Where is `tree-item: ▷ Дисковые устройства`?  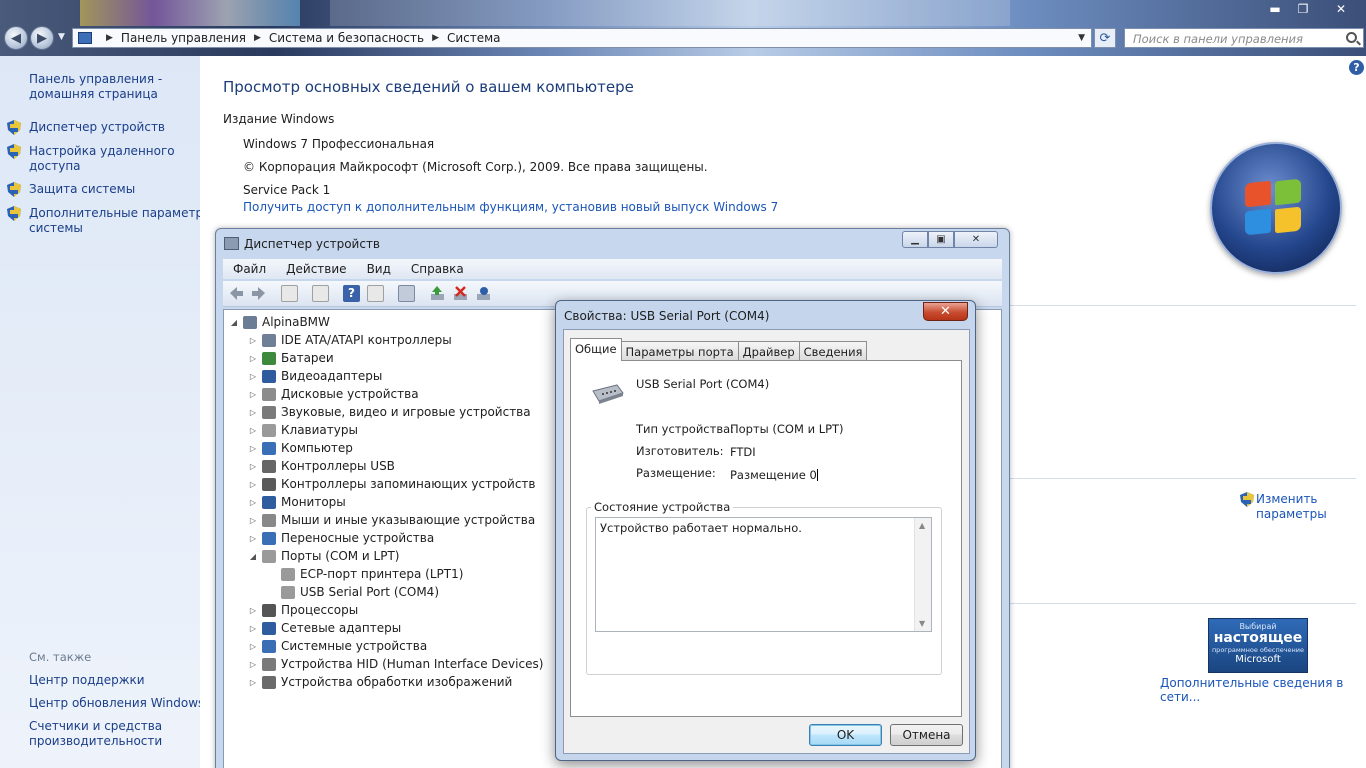 tree-item: ▷ Дисковые устройства is located at coordinates (333, 394).